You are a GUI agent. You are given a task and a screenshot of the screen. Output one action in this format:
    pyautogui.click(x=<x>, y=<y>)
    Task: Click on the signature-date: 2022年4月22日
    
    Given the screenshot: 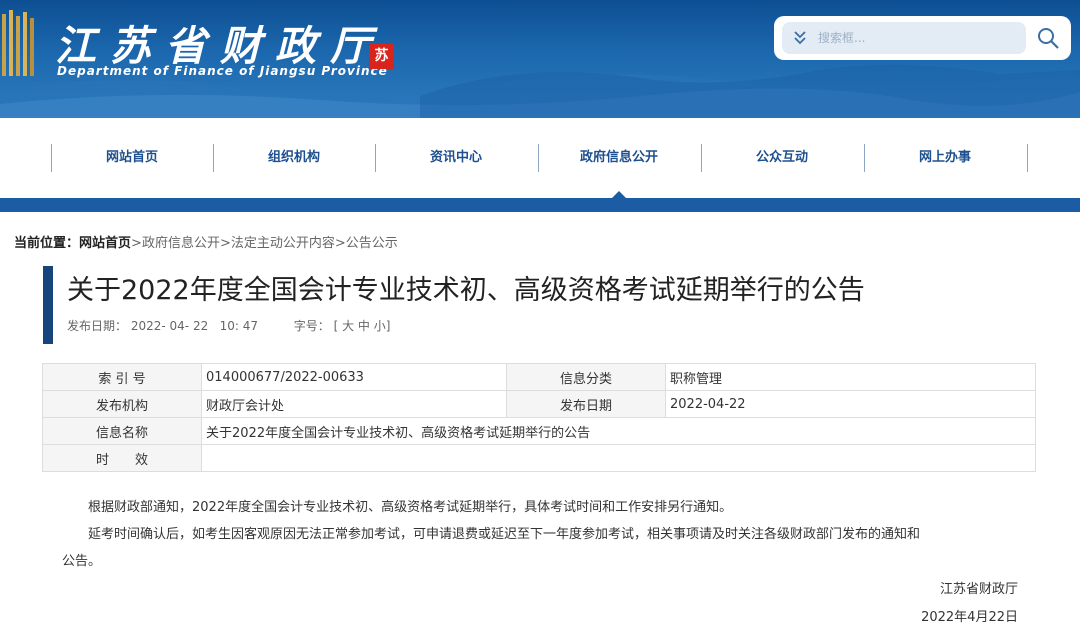 What is the action you would take?
    pyautogui.click(x=969, y=617)
    